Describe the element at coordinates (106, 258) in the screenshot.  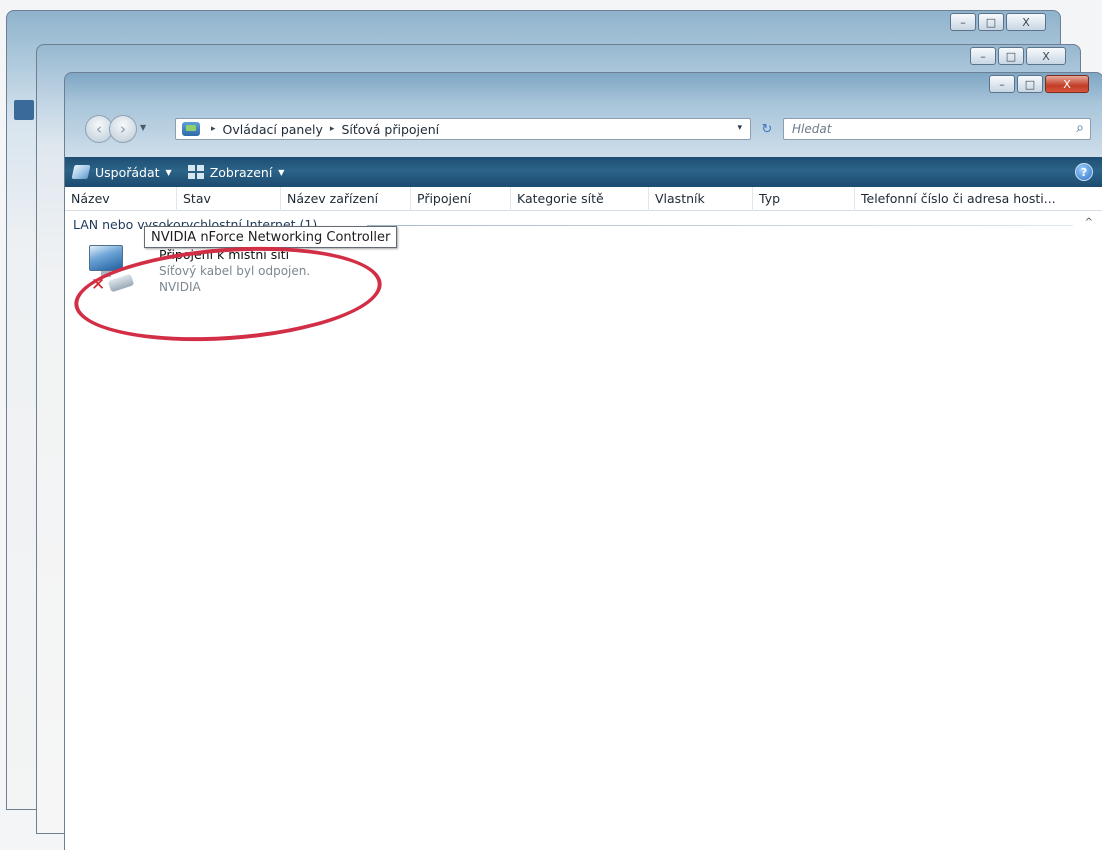
I see `monitor-icon` at that location.